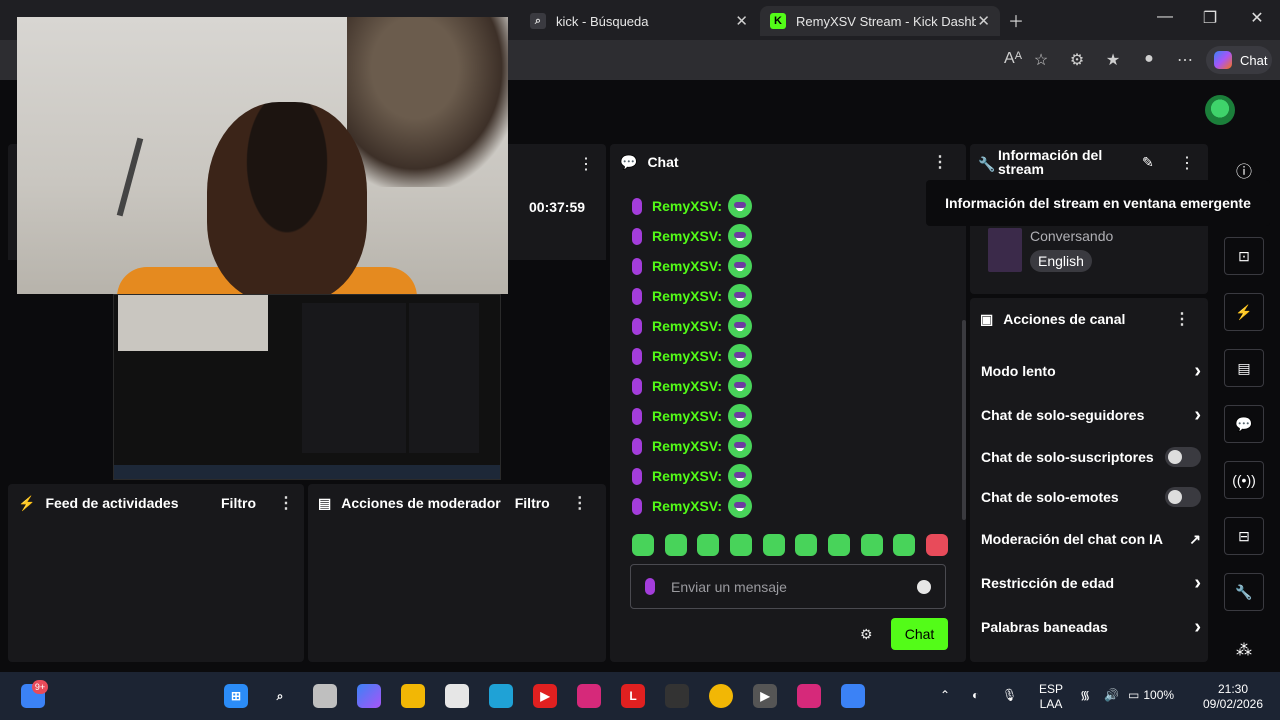 This screenshot has height=720, width=1280. I want to click on file-explorer-icon, so click(413, 696).